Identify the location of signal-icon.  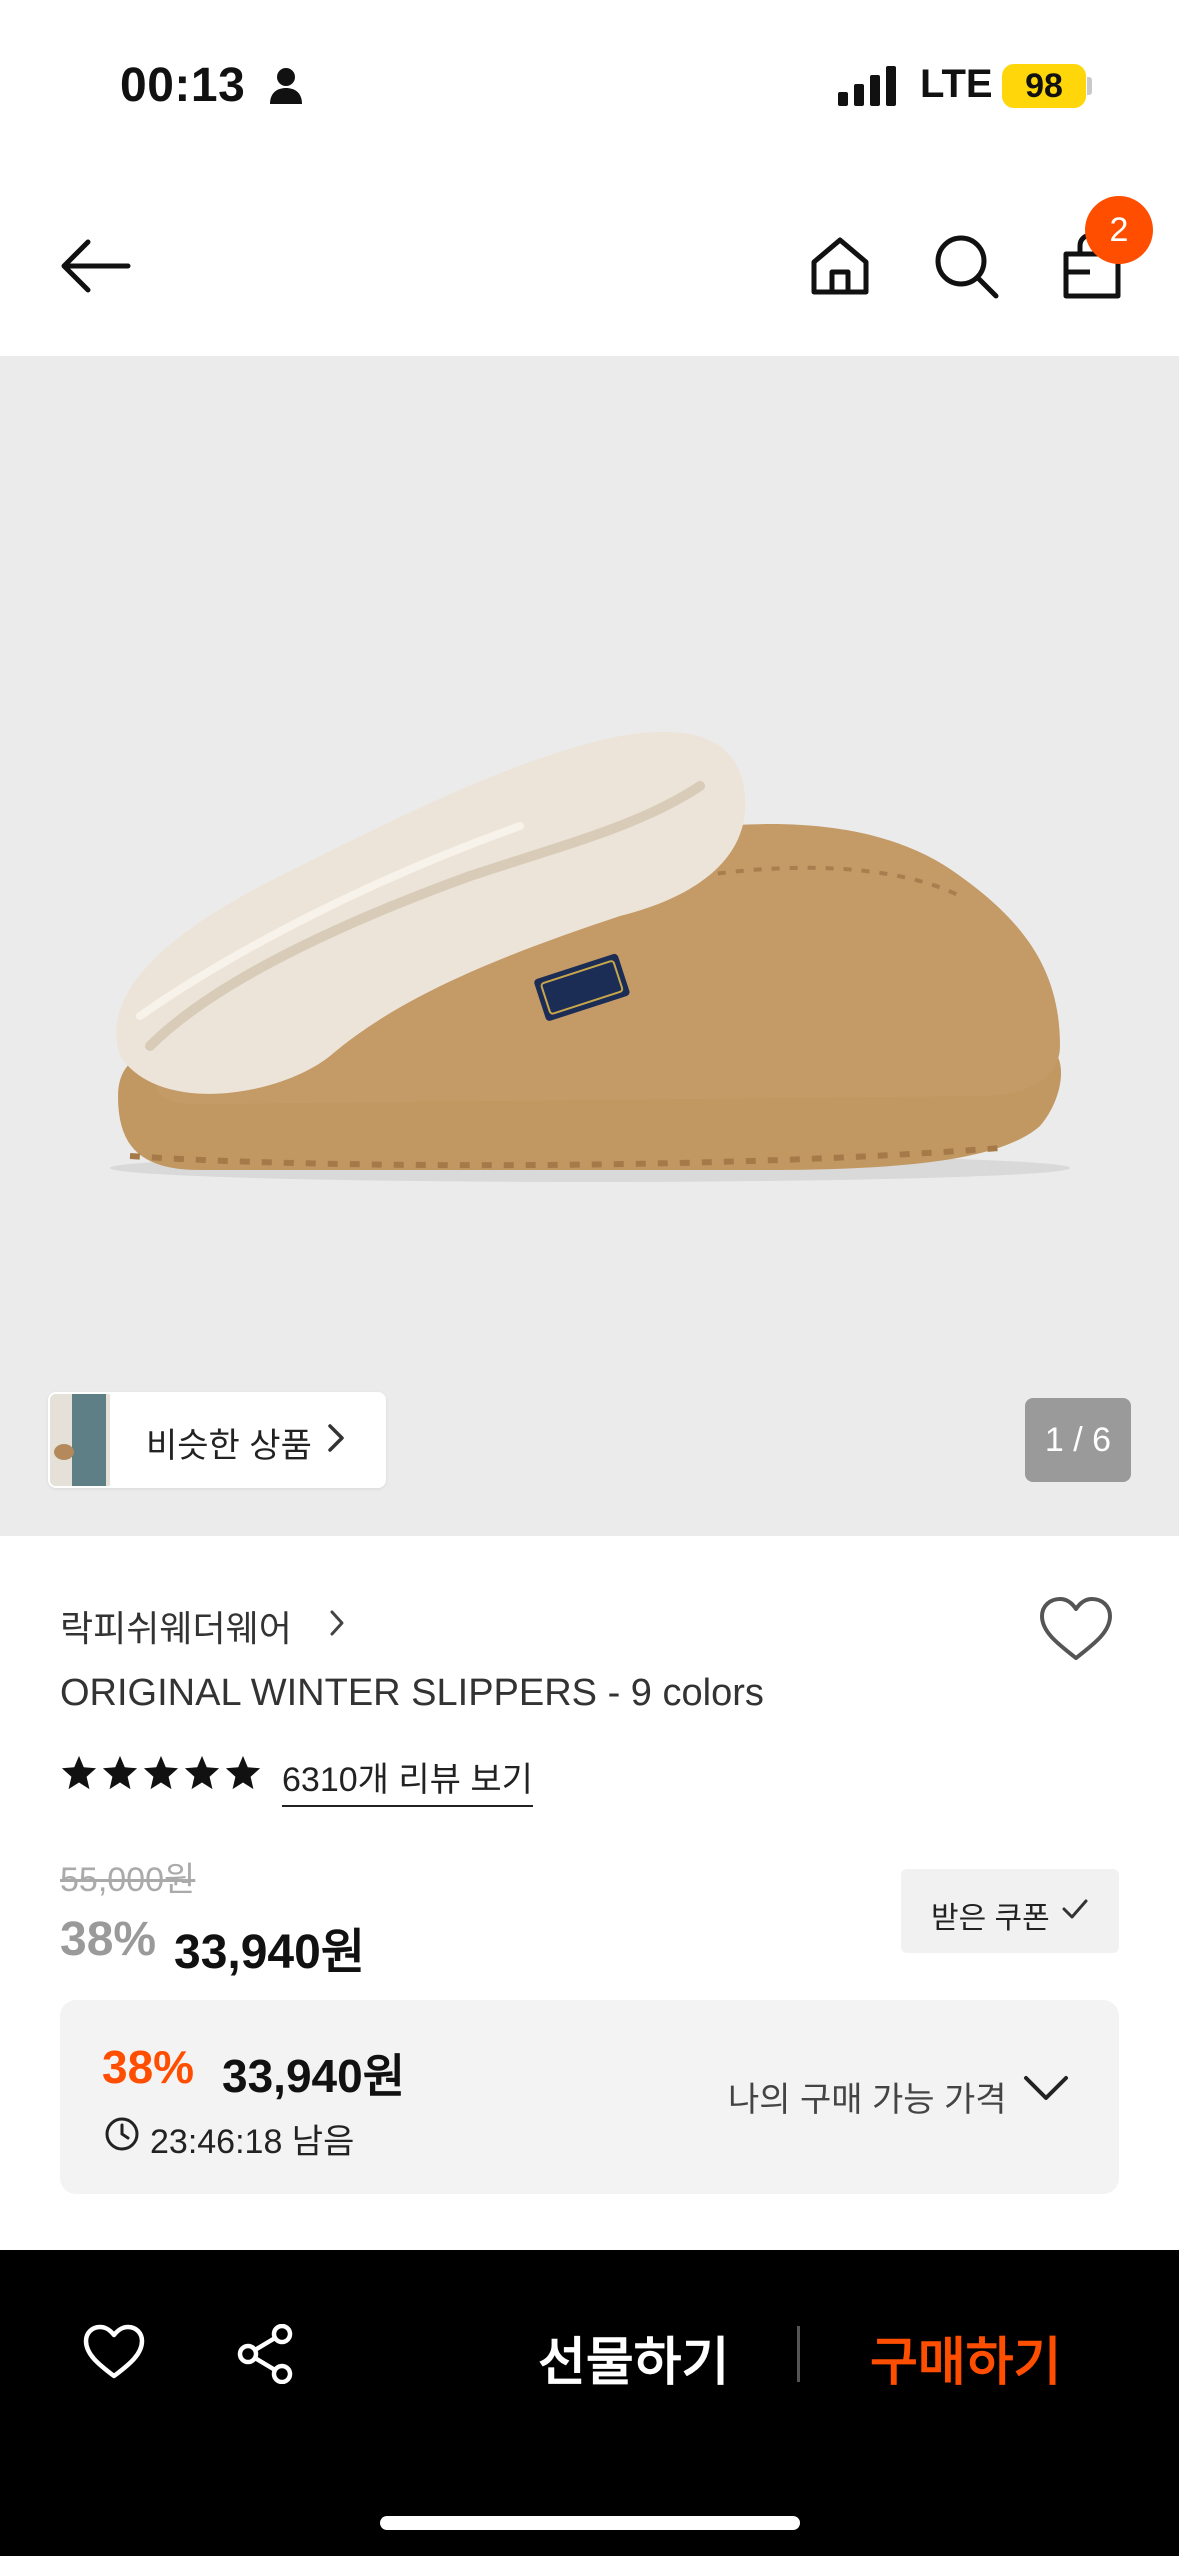
(869, 86).